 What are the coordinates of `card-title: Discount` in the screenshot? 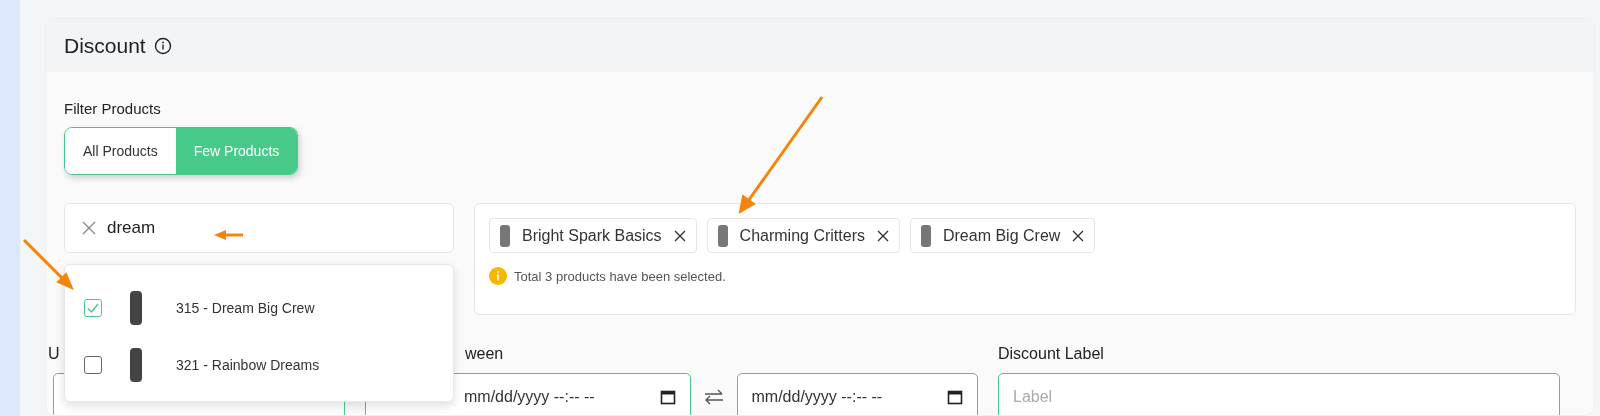 It's located at (105, 45).